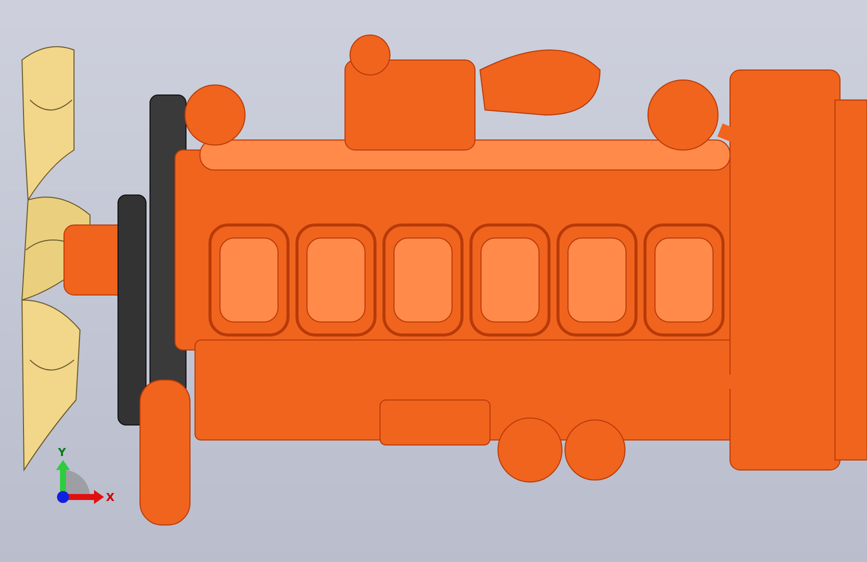  I want to click on axis-label: Y, so click(62, 452).